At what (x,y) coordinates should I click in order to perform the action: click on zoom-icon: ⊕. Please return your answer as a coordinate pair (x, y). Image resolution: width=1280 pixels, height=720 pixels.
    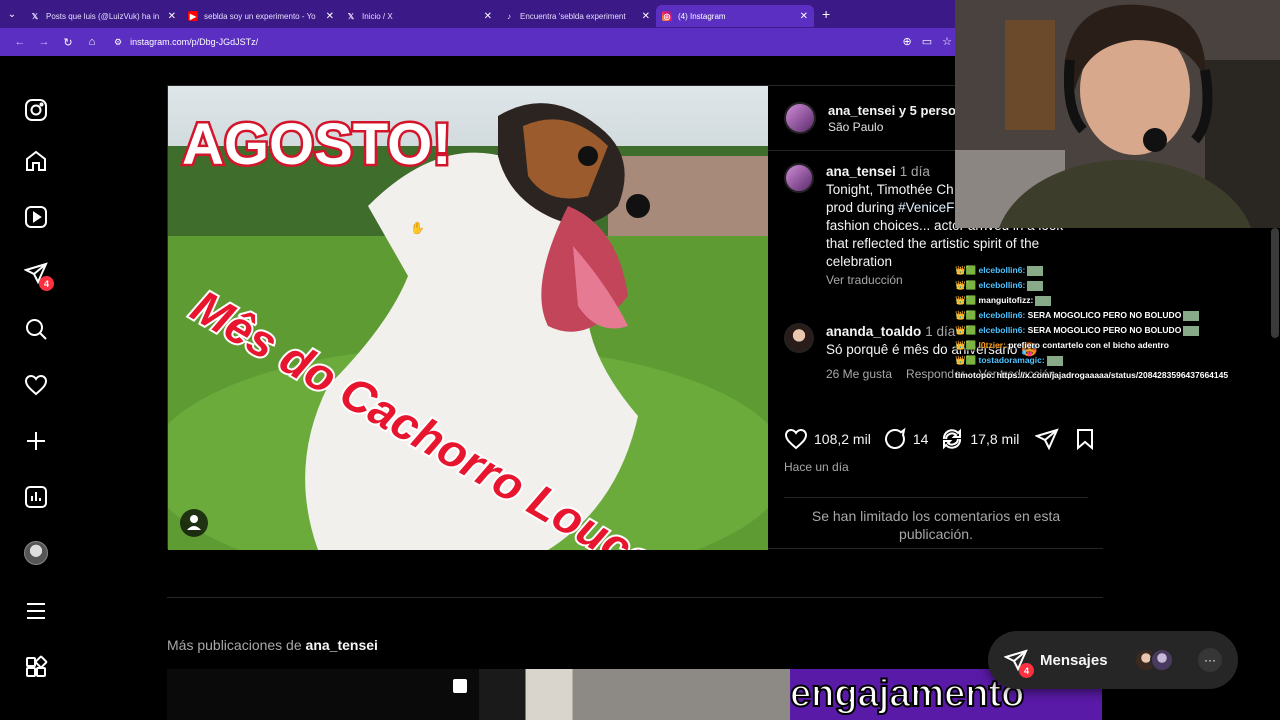
    Looking at the image, I should click on (907, 41).